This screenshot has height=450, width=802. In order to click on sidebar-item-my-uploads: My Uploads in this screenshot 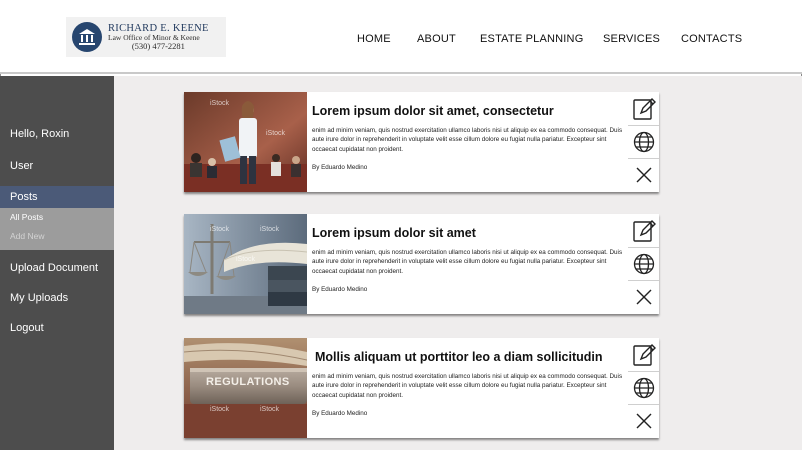, I will do `click(57, 298)`.